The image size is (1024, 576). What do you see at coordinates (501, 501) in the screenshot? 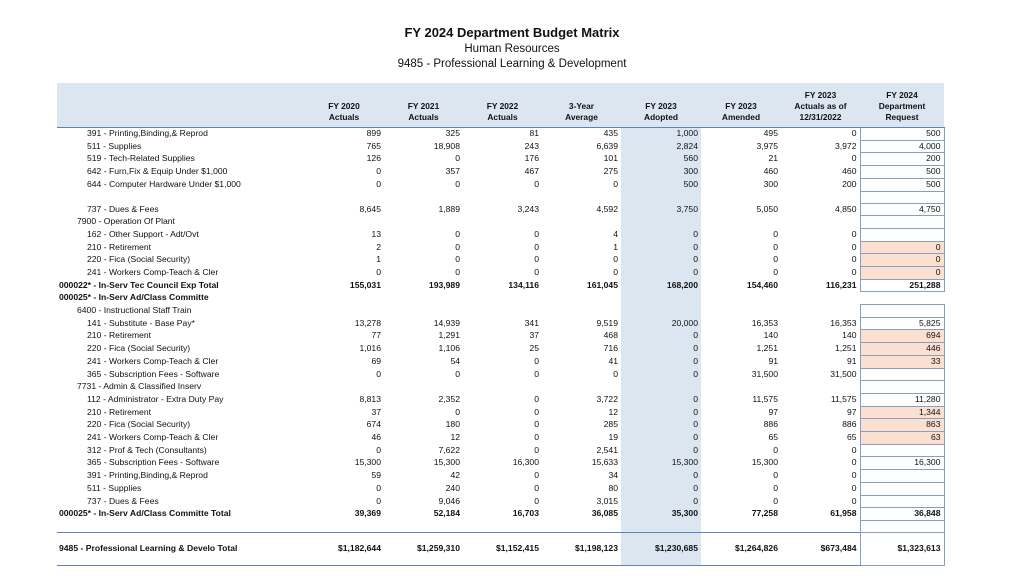
I see `table-row: 737 - Dues & Fees 0 9,046 0 3,015 0 0 0` at bounding box center [501, 501].